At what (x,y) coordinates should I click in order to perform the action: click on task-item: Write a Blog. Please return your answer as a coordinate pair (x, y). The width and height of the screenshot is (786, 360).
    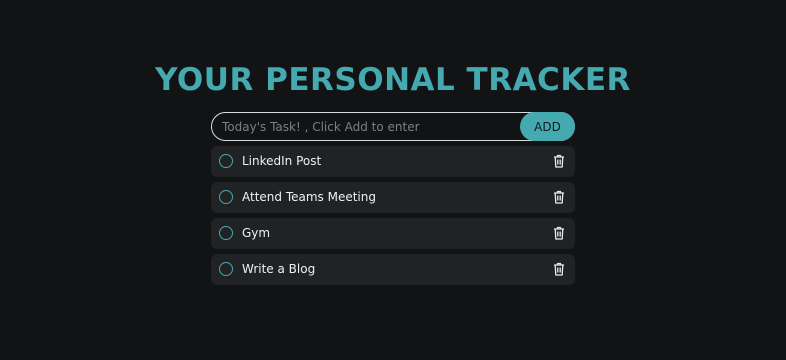
    Looking at the image, I should click on (393, 269).